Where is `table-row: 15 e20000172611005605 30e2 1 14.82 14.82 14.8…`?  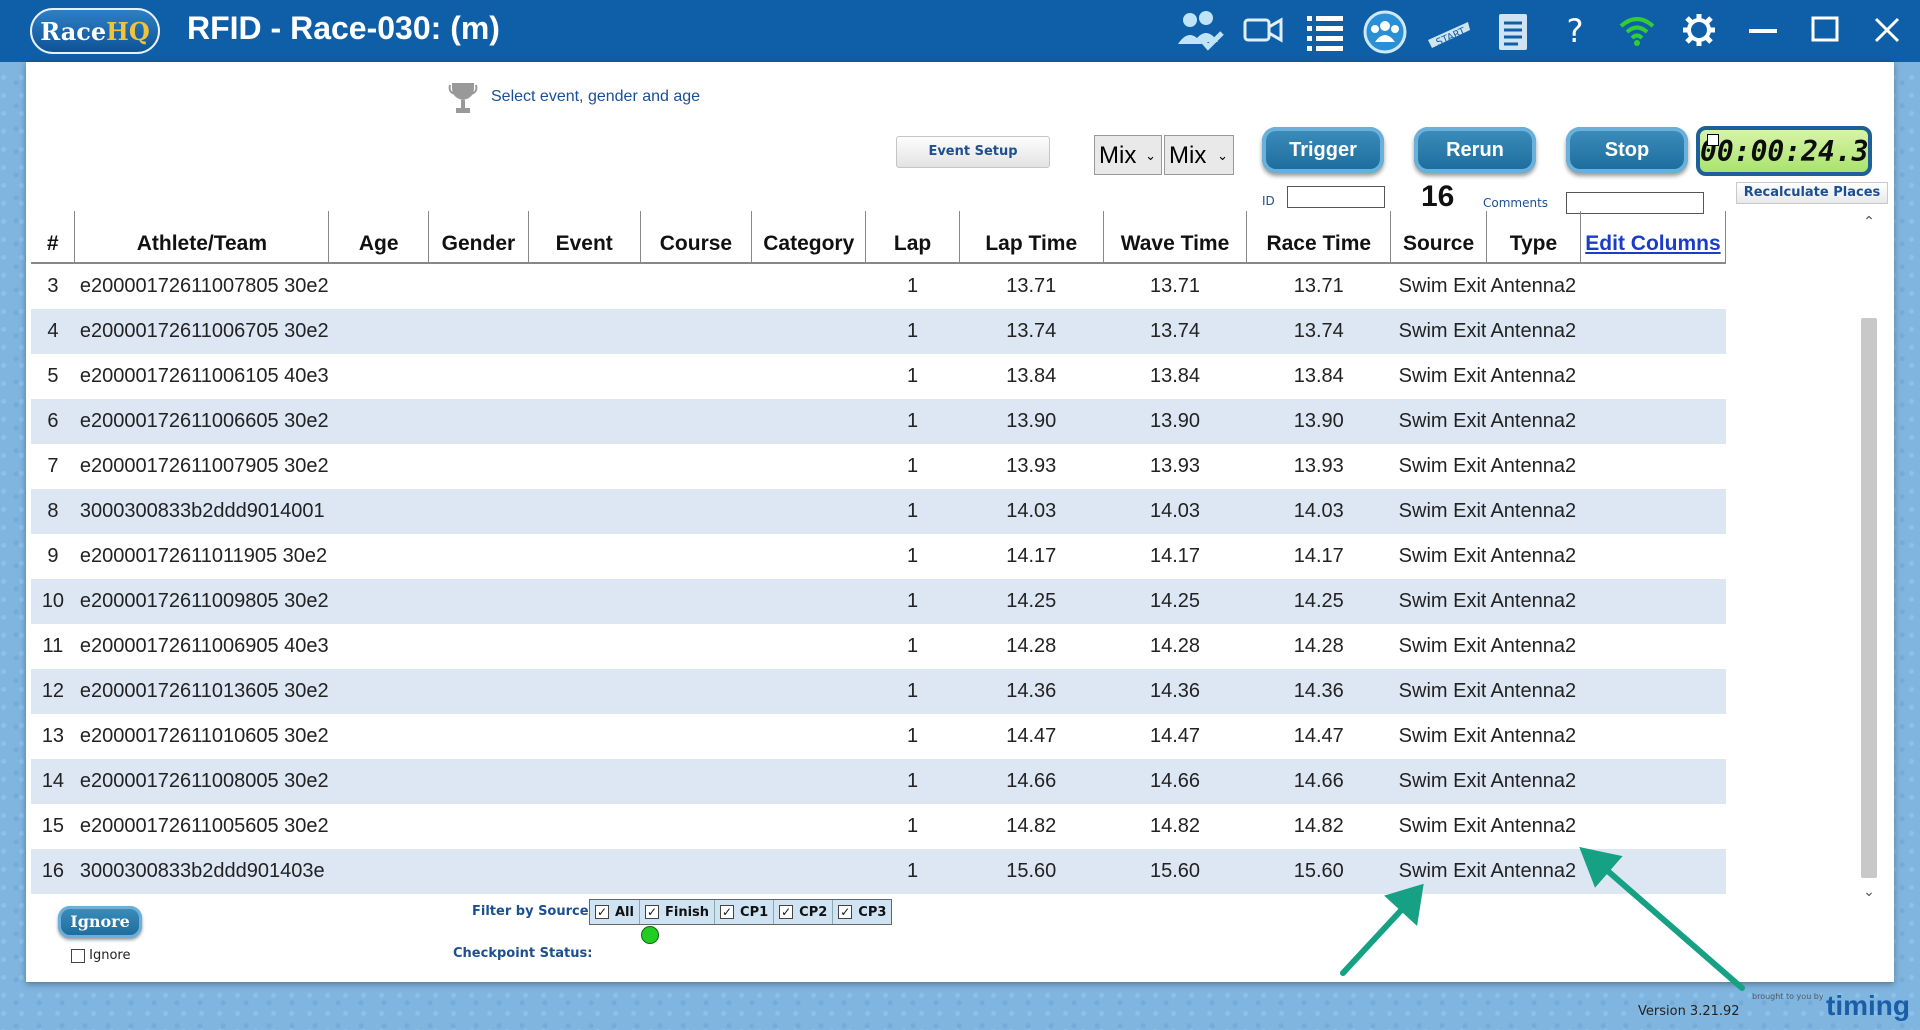
table-row: 15 e20000172611005605 30e2 1 14.82 14.82 14.8… is located at coordinates (878, 826).